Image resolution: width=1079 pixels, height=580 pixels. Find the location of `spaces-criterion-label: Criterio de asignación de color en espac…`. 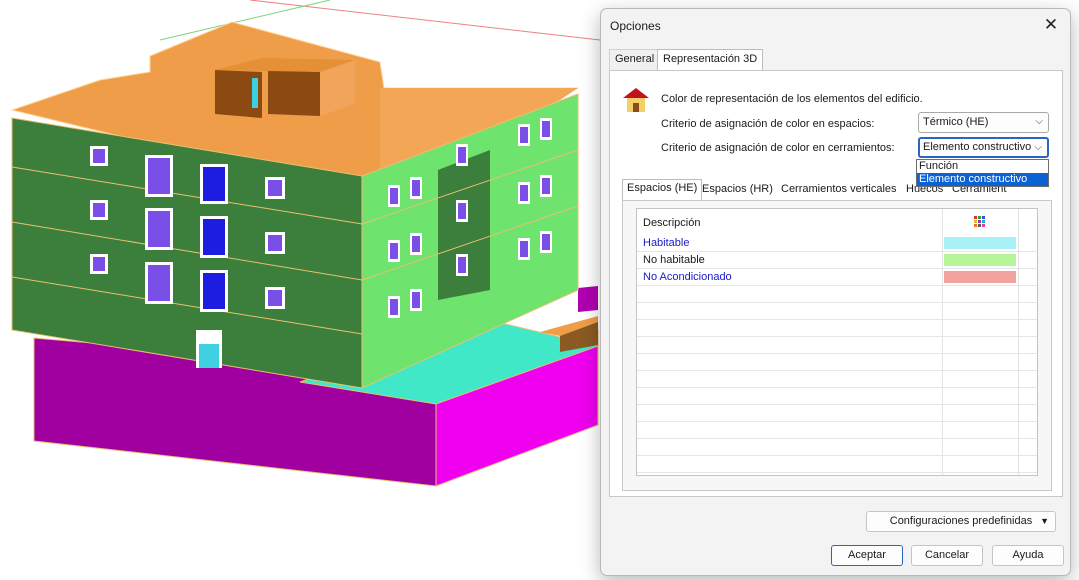

spaces-criterion-label: Criterio de asignación de color en espac… is located at coordinates (768, 124).